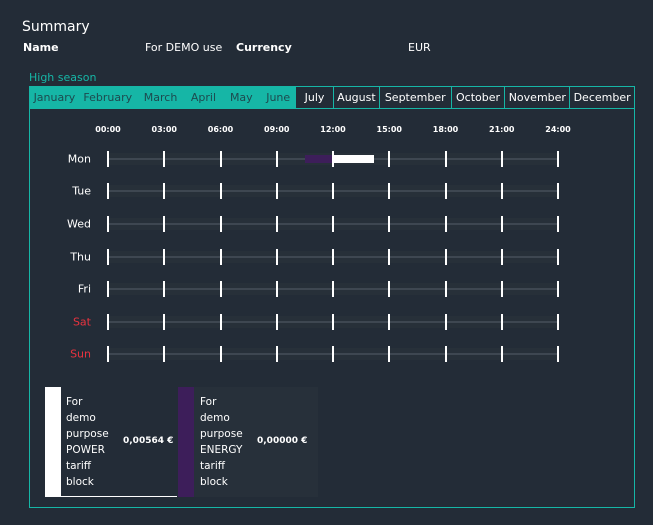 Image resolution: width=653 pixels, height=525 pixels. What do you see at coordinates (538, 97) in the screenshot?
I see `tab-november: November` at bounding box center [538, 97].